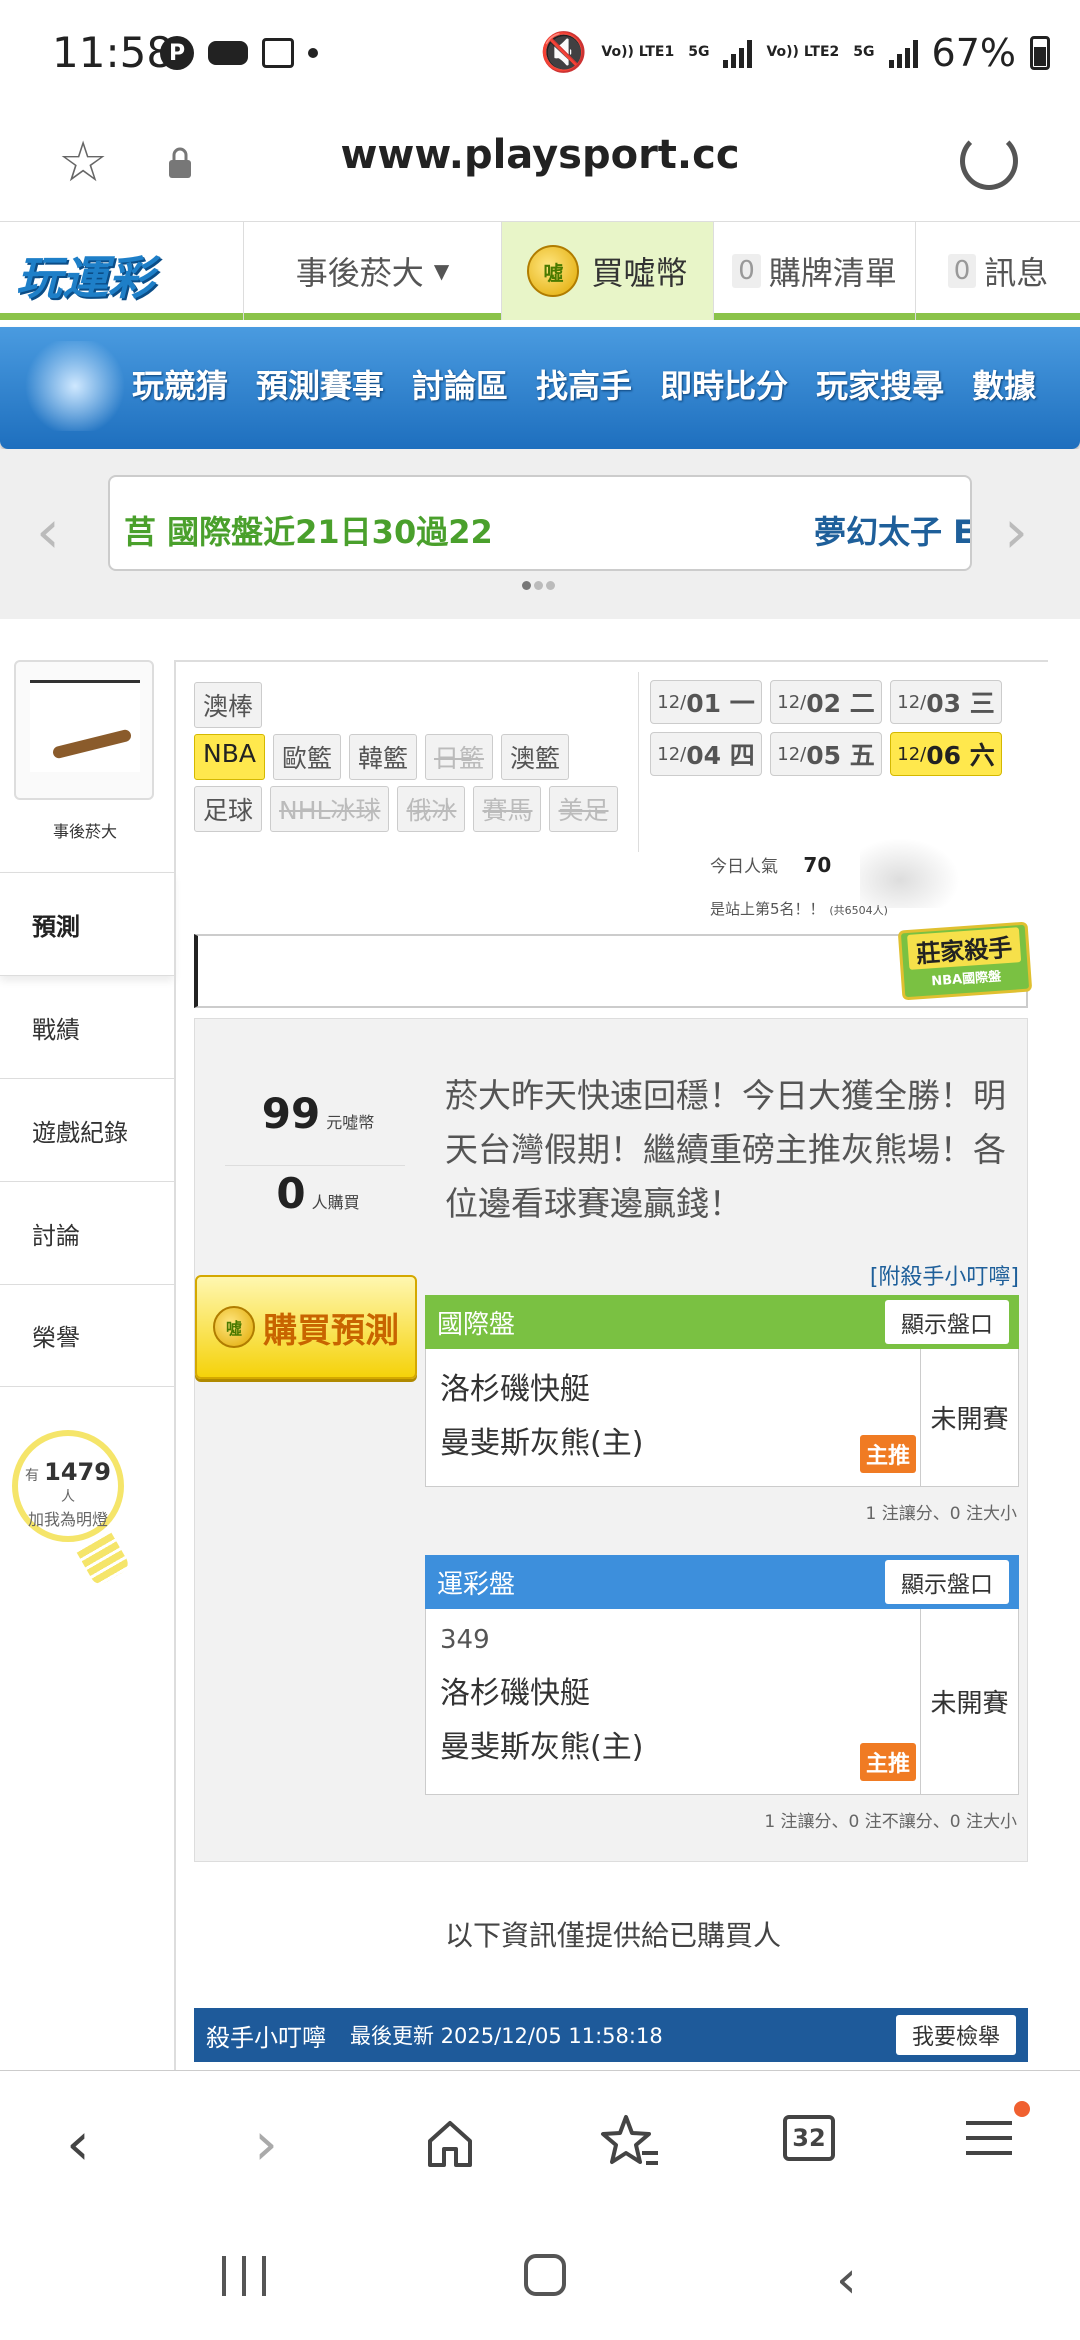 Image resolution: width=1080 pixels, height=2340 pixels. I want to click on league-tag-disabled: 美足, so click(583, 809).